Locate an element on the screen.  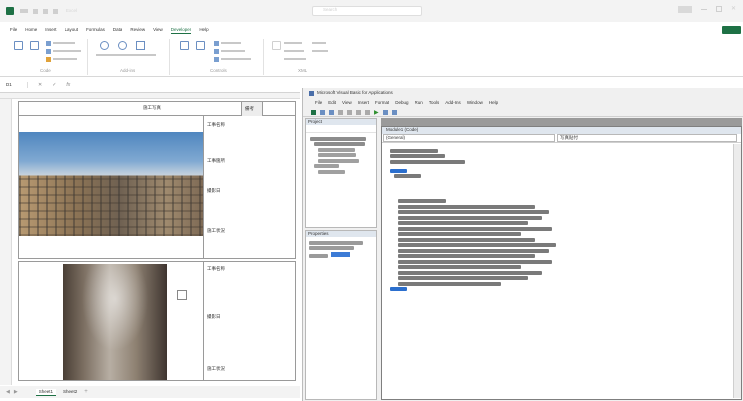
search-box: Search is located at coordinates (367, 11).